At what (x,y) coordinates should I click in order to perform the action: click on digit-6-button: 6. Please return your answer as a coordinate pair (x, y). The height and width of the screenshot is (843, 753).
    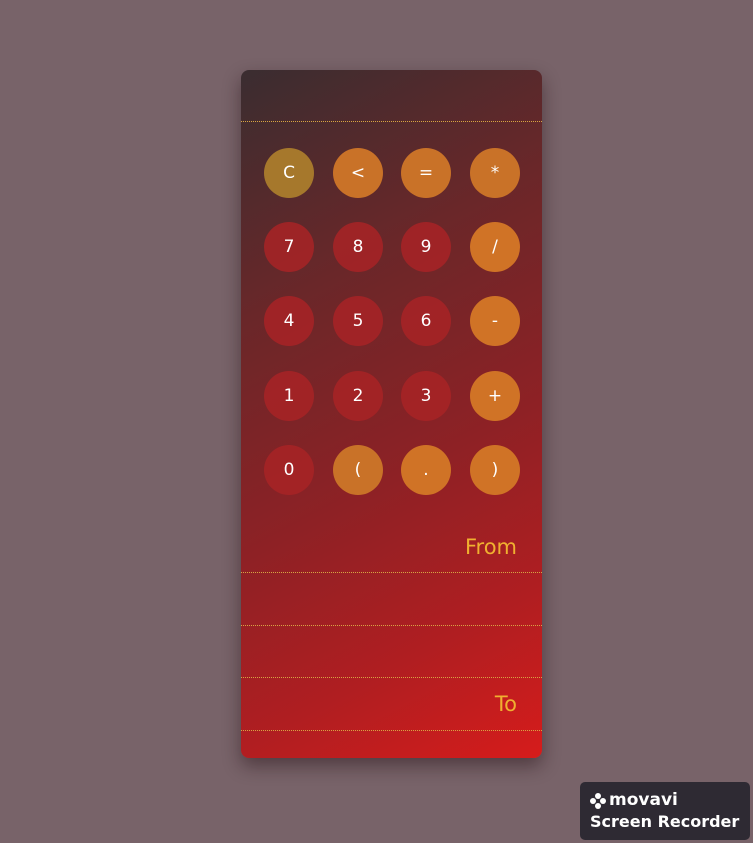
    Looking at the image, I should click on (426, 321).